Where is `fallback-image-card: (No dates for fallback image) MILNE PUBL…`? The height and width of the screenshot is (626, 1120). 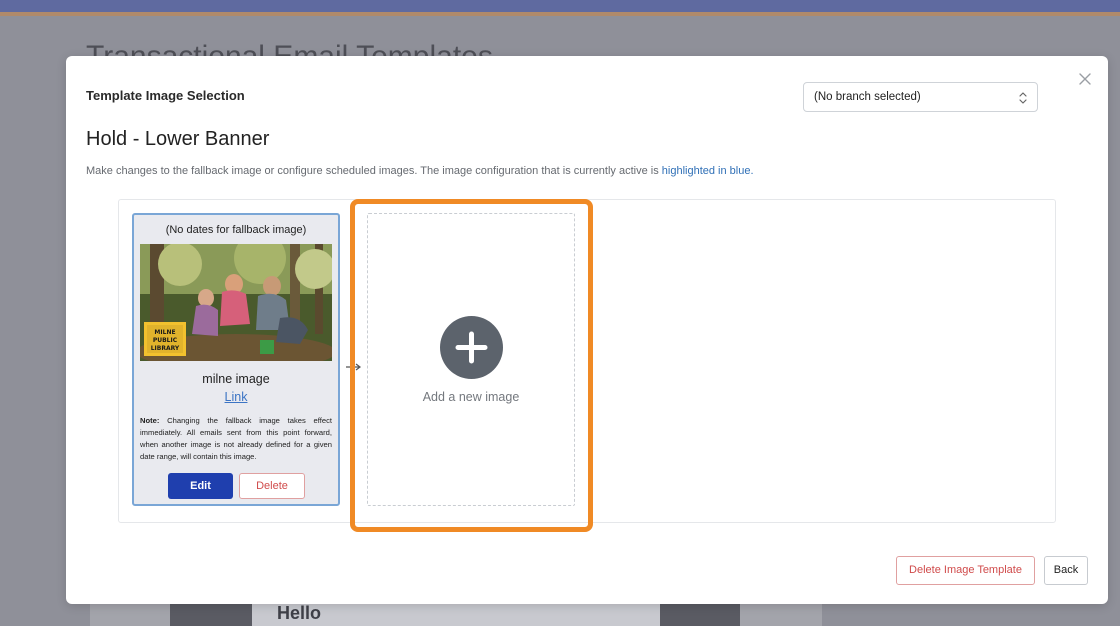 fallback-image-card: (No dates for fallback image) MILNE PUBL… is located at coordinates (236, 359).